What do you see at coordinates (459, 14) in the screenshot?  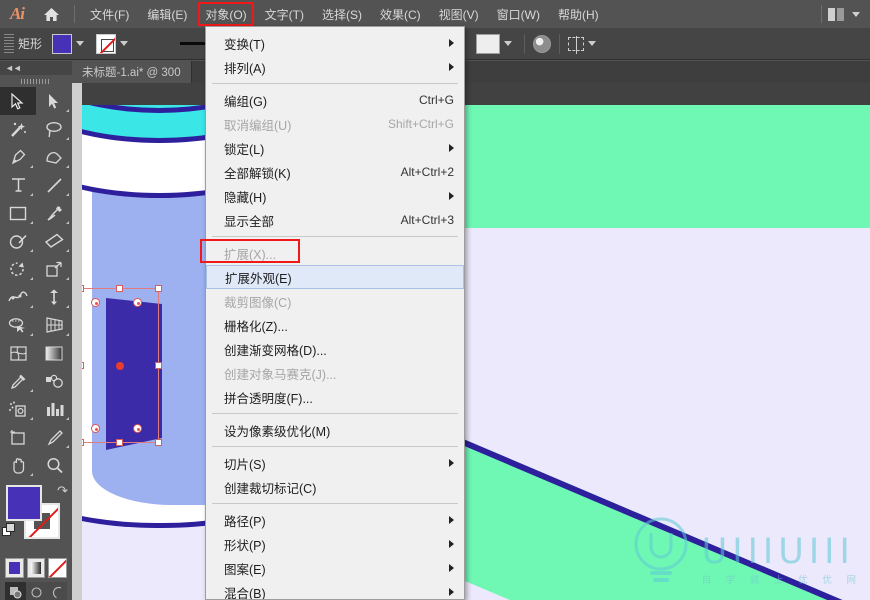 I see `menu-view: 视图(V)` at bounding box center [459, 14].